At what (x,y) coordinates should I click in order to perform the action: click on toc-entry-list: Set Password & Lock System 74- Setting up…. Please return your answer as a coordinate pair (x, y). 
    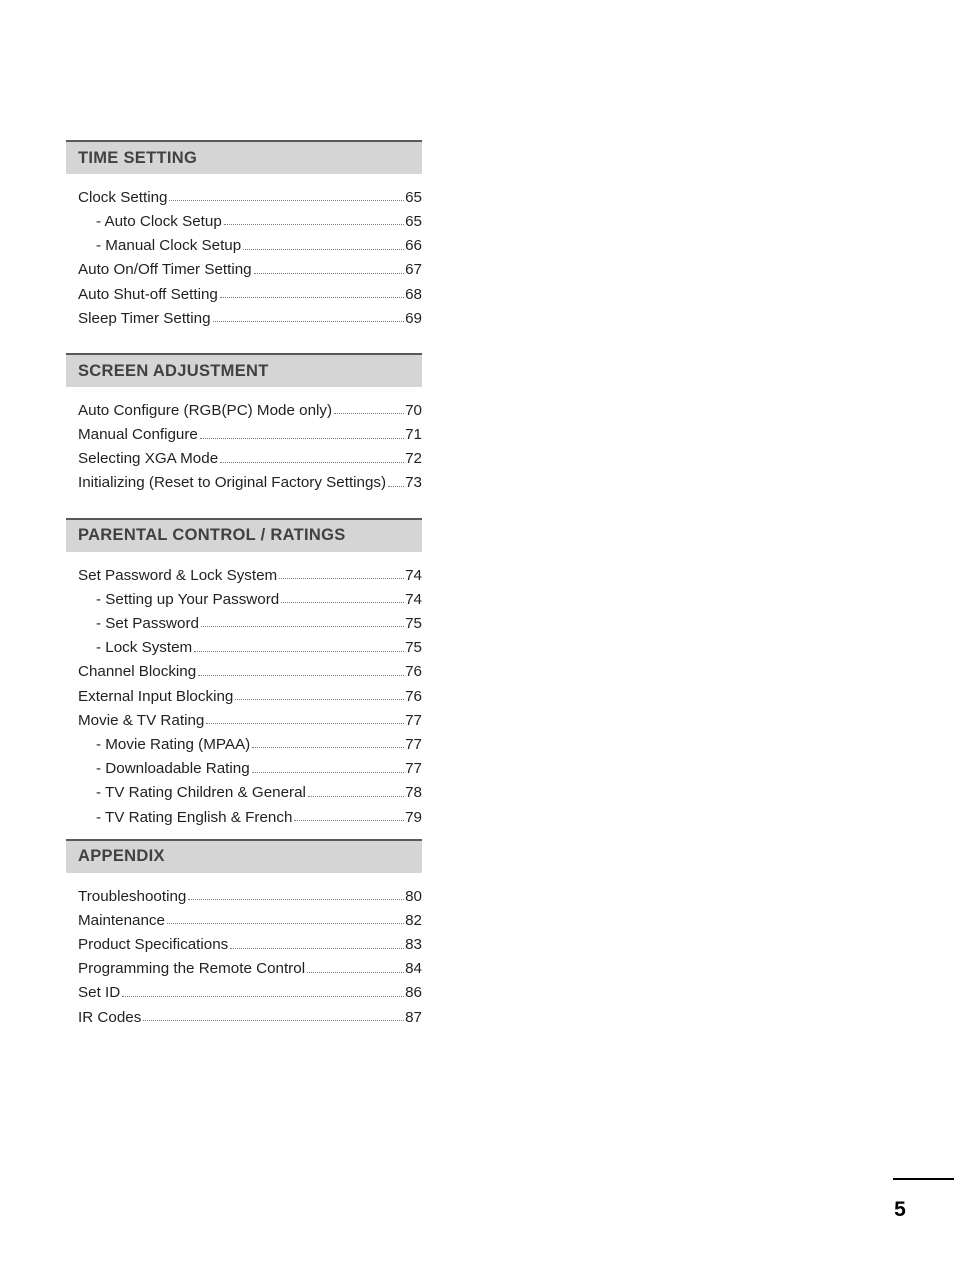
    Looking at the image, I should click on (244, 689).